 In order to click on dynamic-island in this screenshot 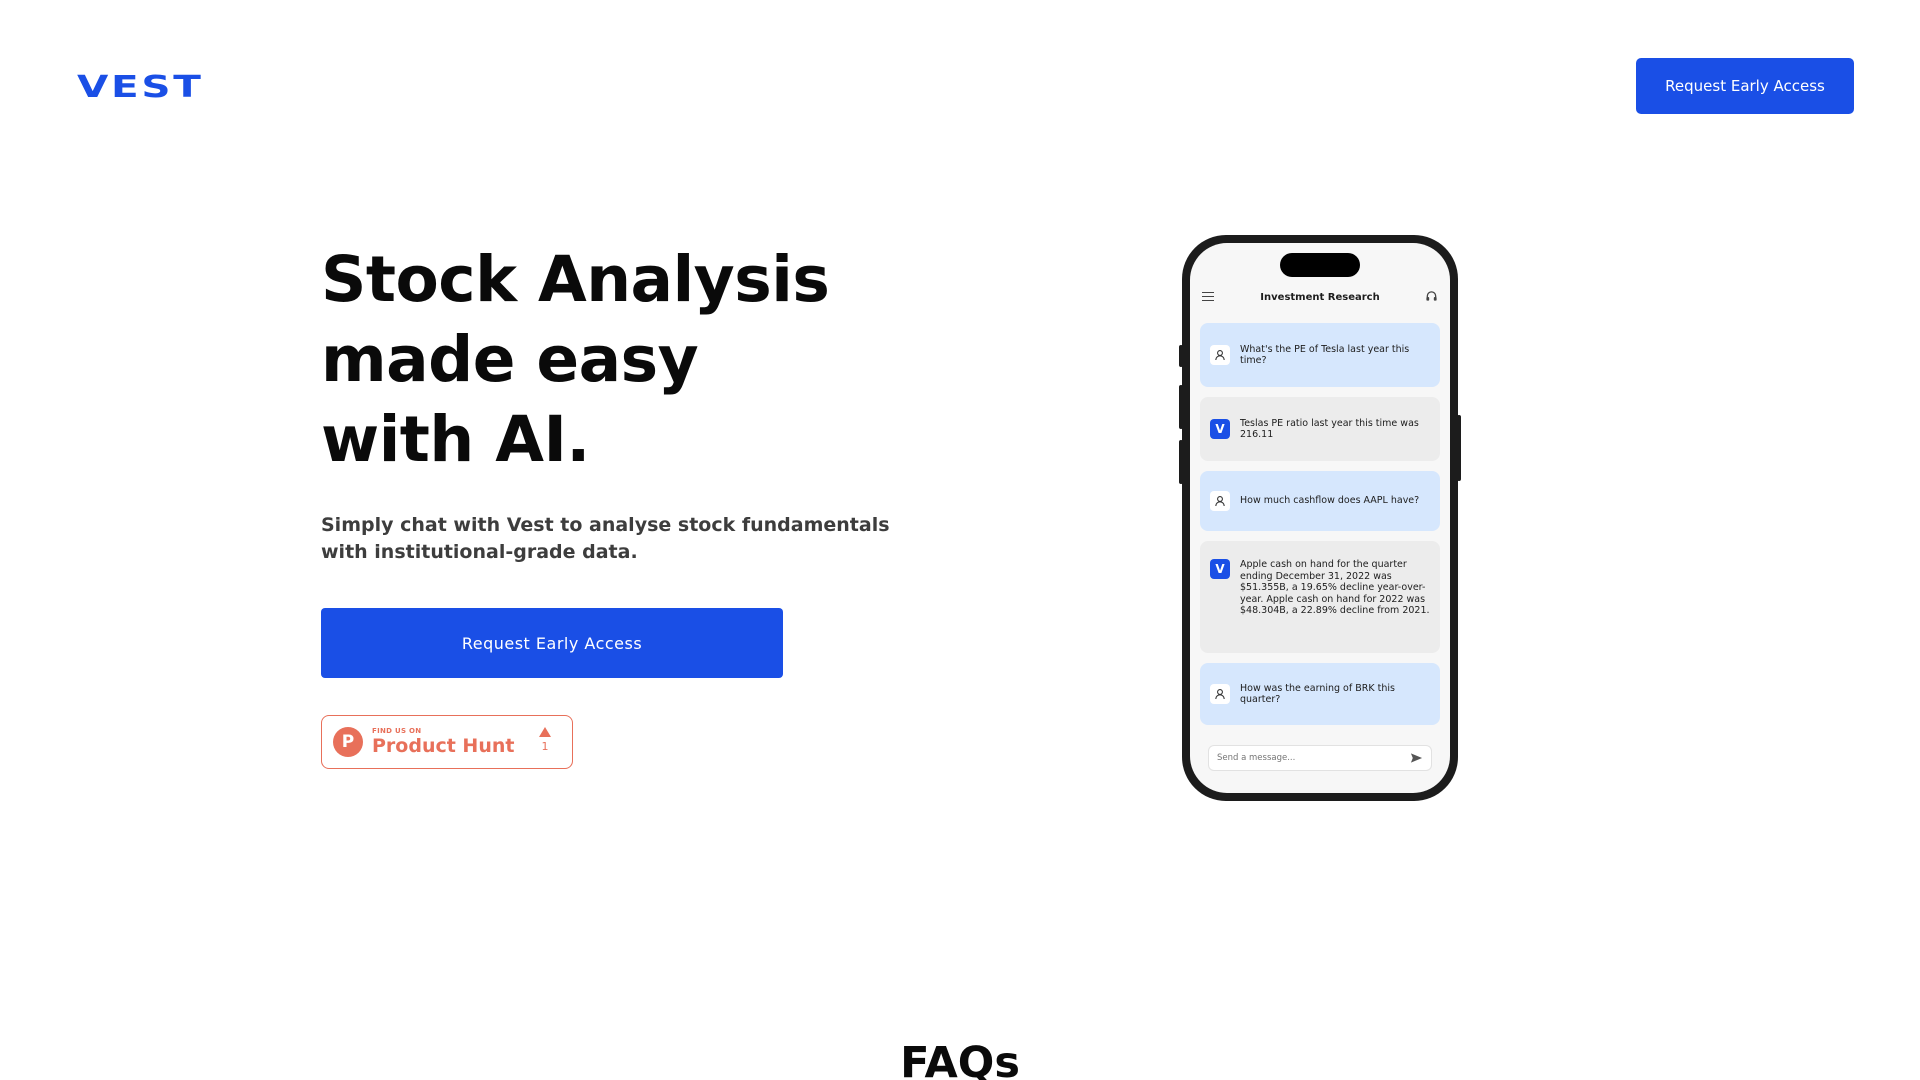, I will do `click(1320, 265)`.